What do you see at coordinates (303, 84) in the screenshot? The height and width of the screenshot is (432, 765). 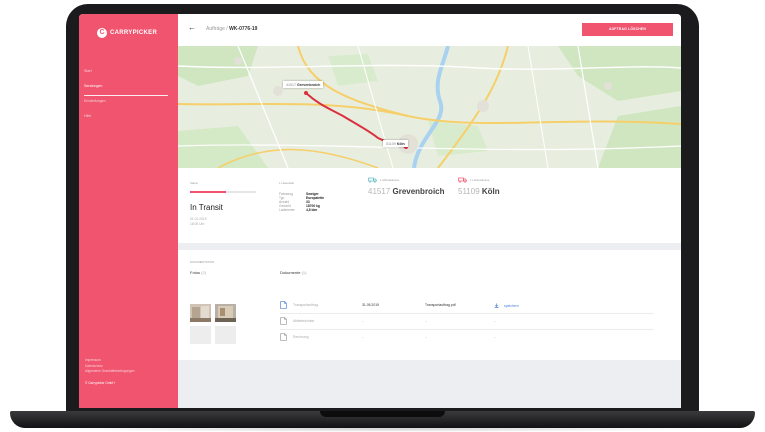 I see `map-origin-label: 41517 Grevenbroich` at bounding box center [303, 84].